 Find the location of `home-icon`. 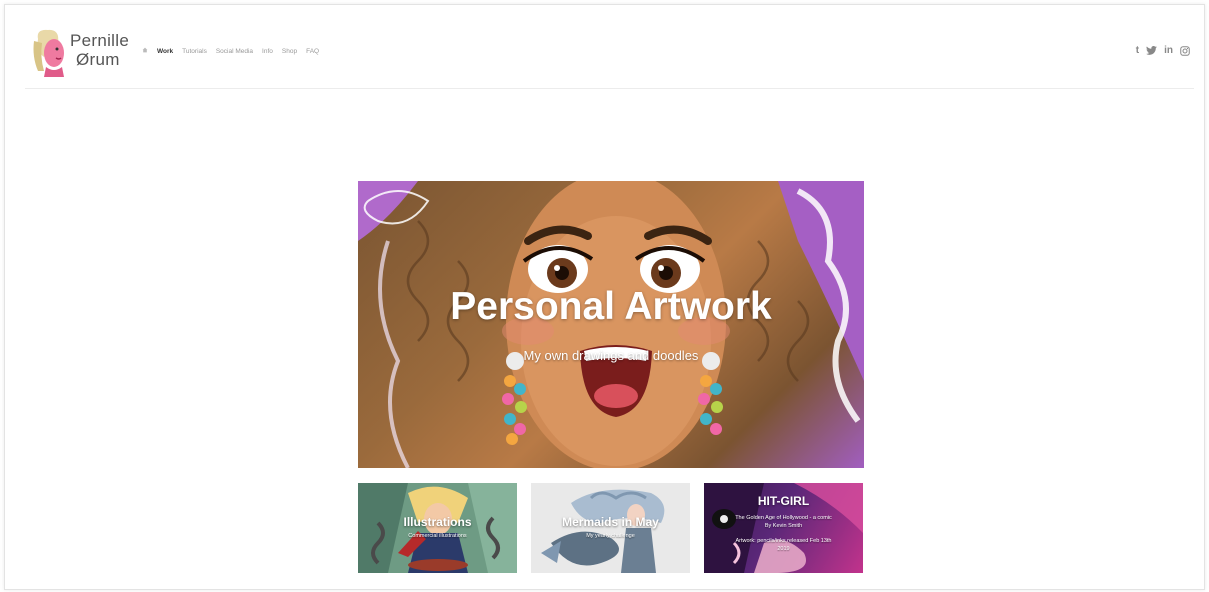

home-icon is located at coordinates (145, 50).